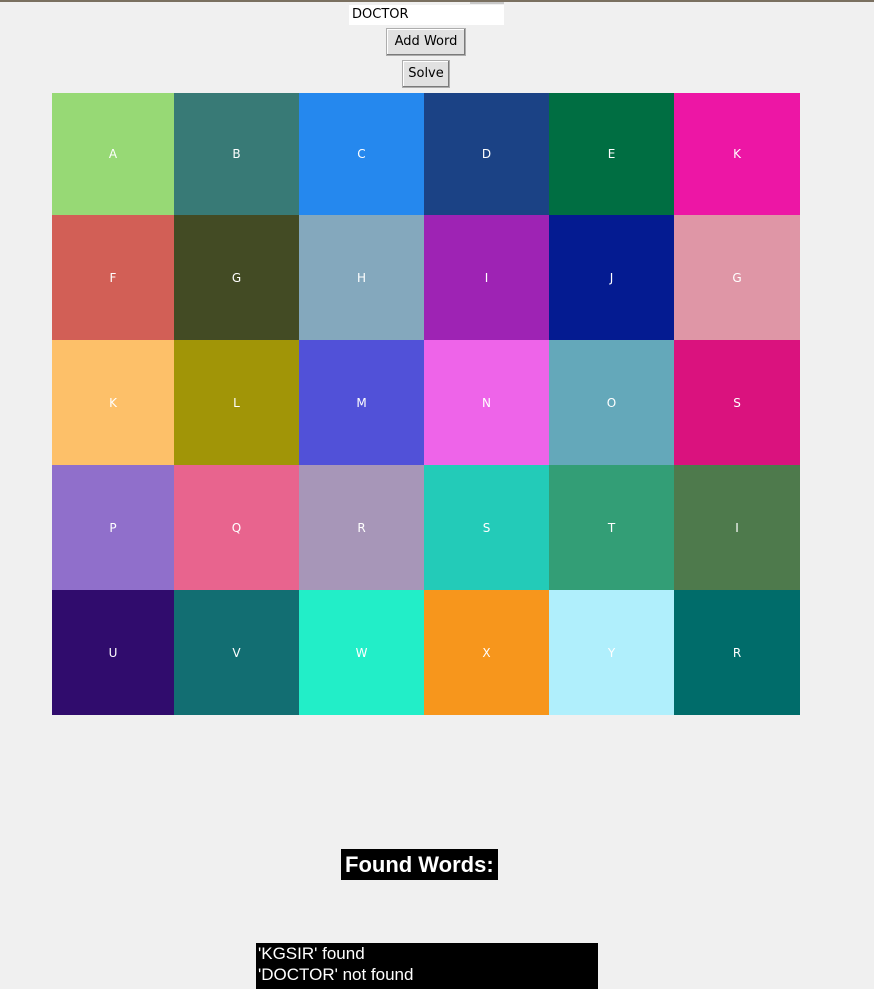 The width and height of the screenshot is (874, 989). What do you see at coordinates (426, 42) in the screenshot?
I see `add-word-button: Add Word` at bounding box center [426, 42].